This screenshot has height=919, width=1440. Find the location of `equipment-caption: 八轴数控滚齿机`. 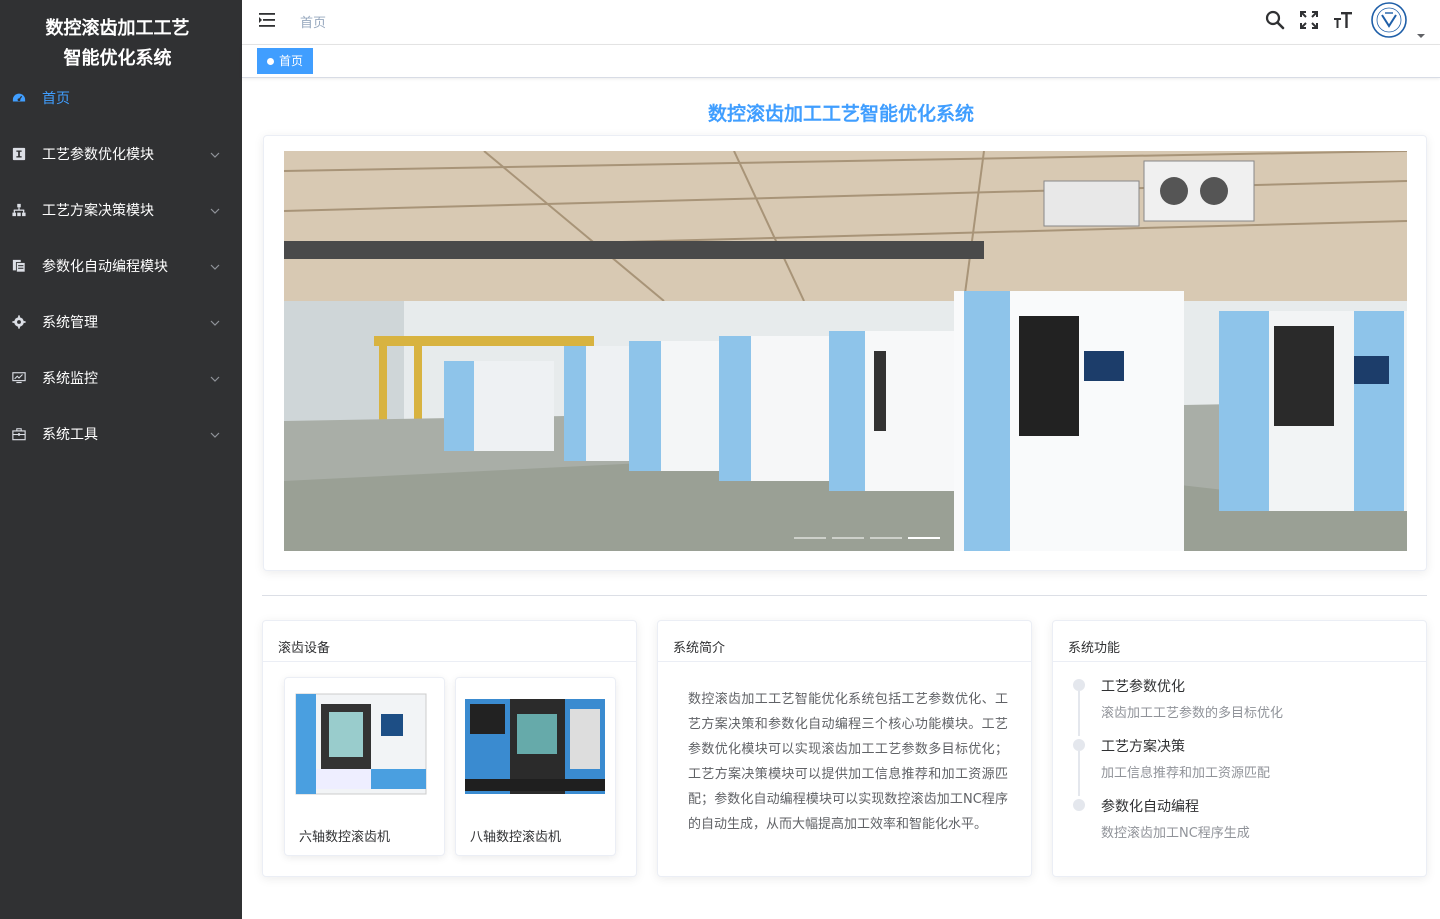

equipment-caption: 八轴数控滚齿机 is located at coordinates (516, 837).